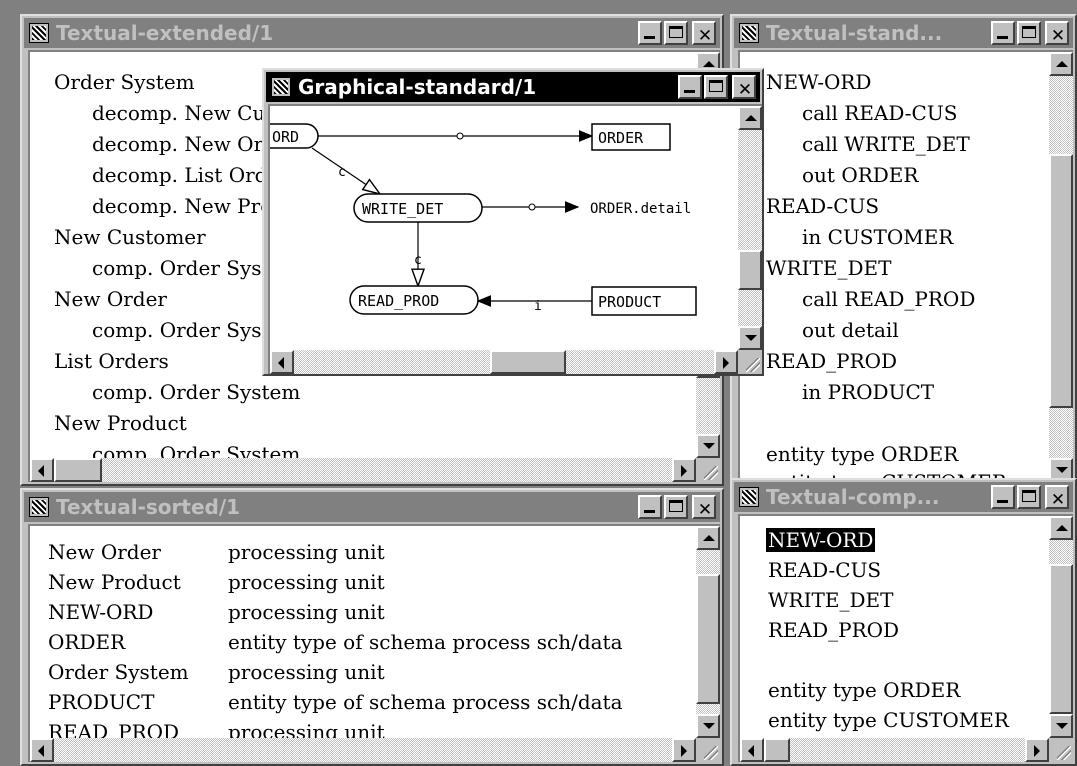  What do you see at coordinates (631, 137) in the screenshot?
I see `node-order: ORDER` at bounding box center [631, 137].